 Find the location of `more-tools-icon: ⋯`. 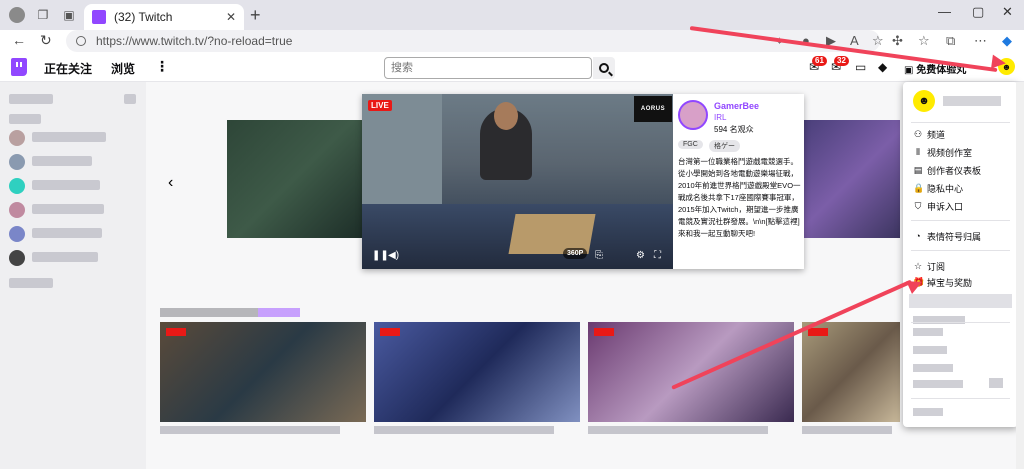

more-tools-icon: ⋯ is located at coordinates (980, 41).